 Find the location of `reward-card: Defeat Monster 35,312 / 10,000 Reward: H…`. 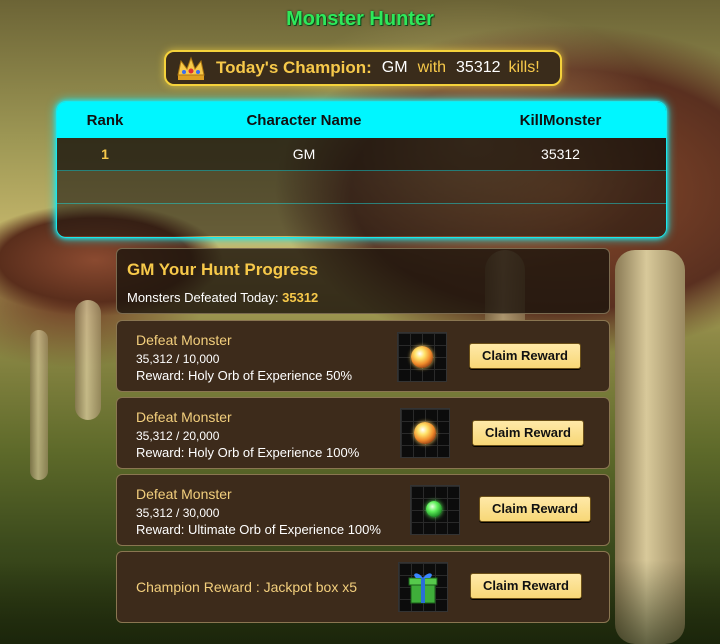

reward-card: Defeat Monster 35,312 / 10,000 Reward: H… is located at coordinates (363, 356).